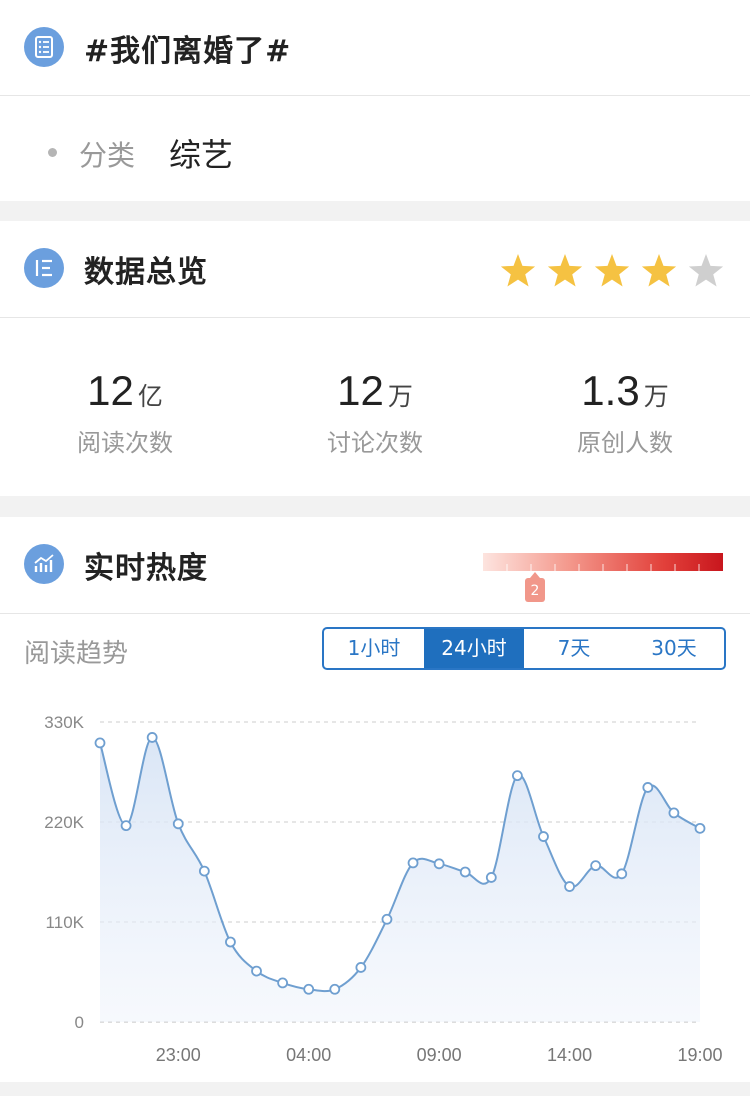 This screenshot has height=1096, width=750. I want to click on topic-title: #我们离婚了#, so click(188, 51).